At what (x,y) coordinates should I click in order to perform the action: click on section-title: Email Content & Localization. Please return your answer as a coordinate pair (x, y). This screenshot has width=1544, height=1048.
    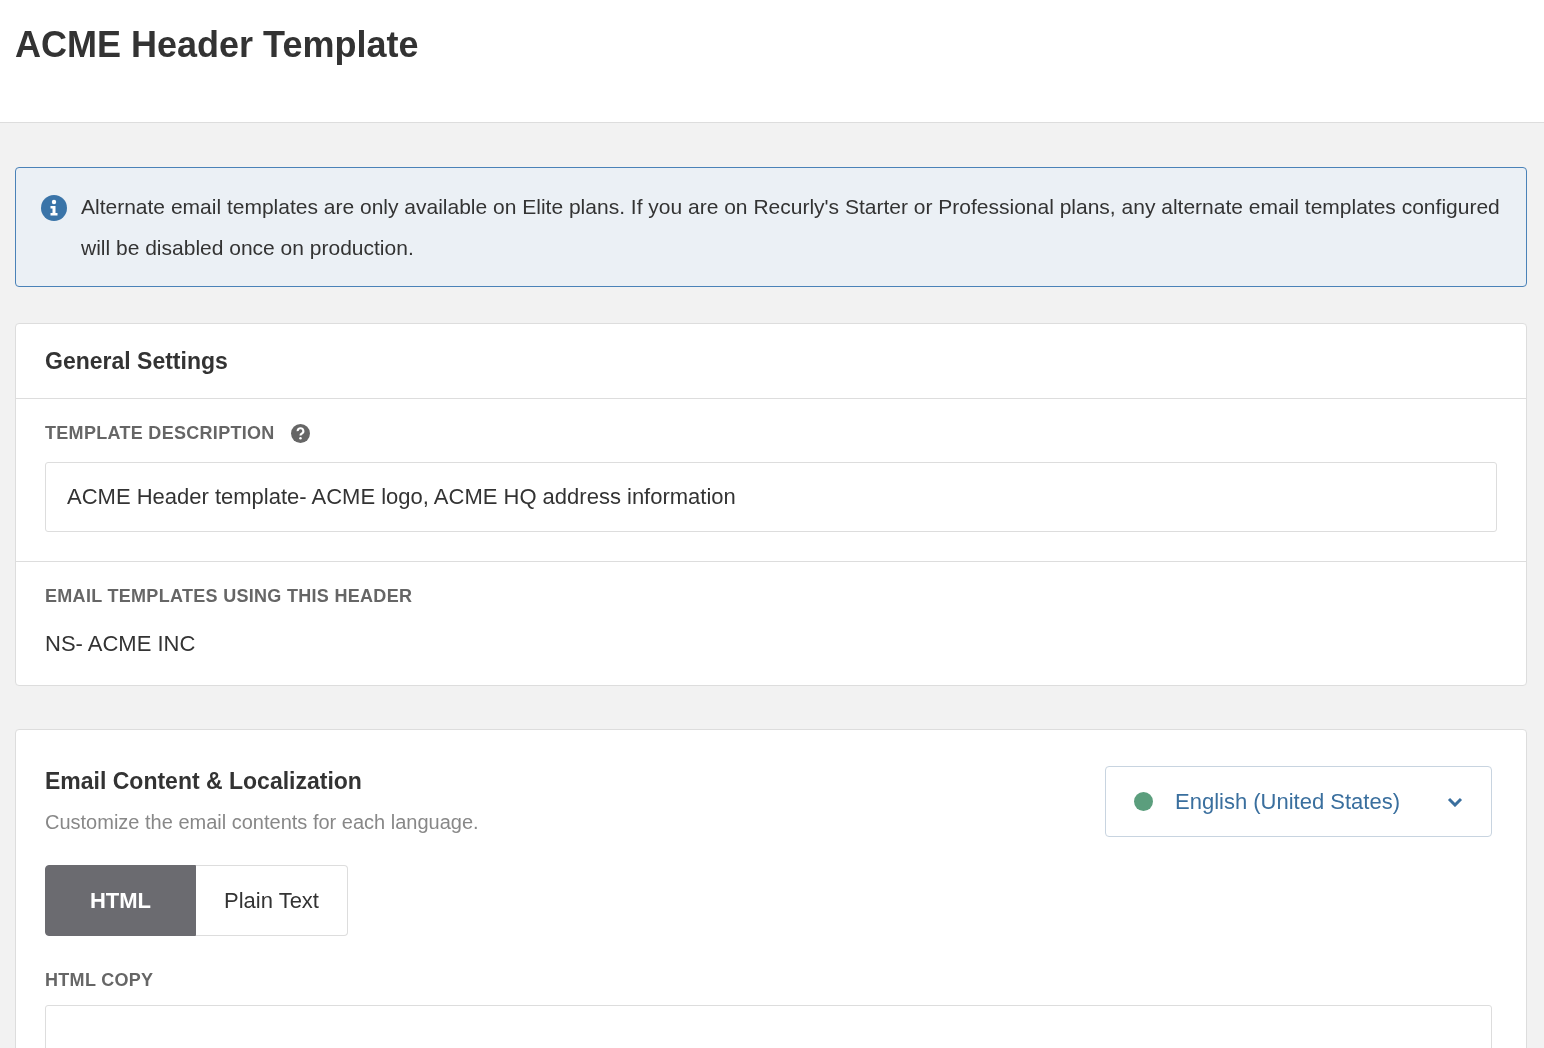
    Looking at the image, I should click on (204, 781).